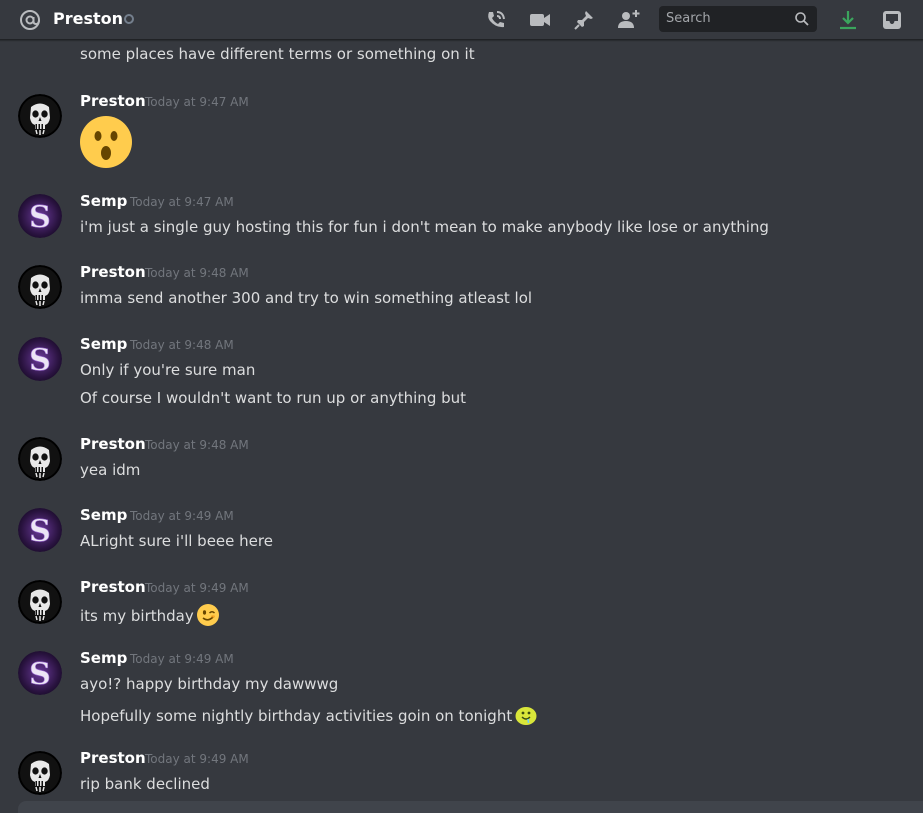 Image resolution: width=923 pixels, height=813 pixels. What do you see at coordinates (848, 20) in the screenshot?
I see `download-icon` at bounding box center [848, 20].